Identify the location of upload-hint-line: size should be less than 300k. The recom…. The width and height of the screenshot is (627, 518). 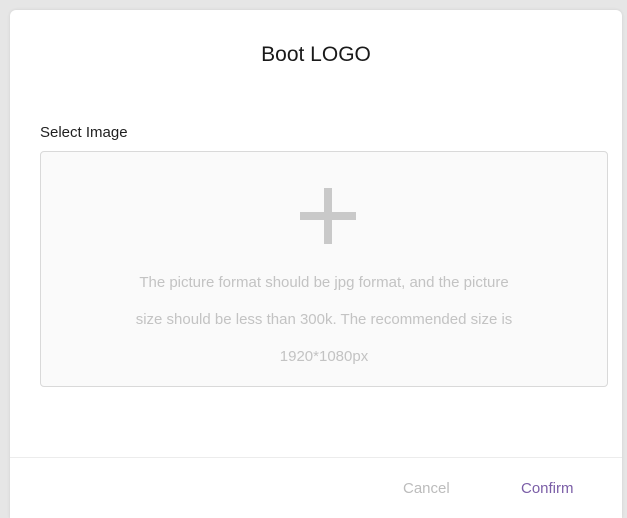
(324, 319).